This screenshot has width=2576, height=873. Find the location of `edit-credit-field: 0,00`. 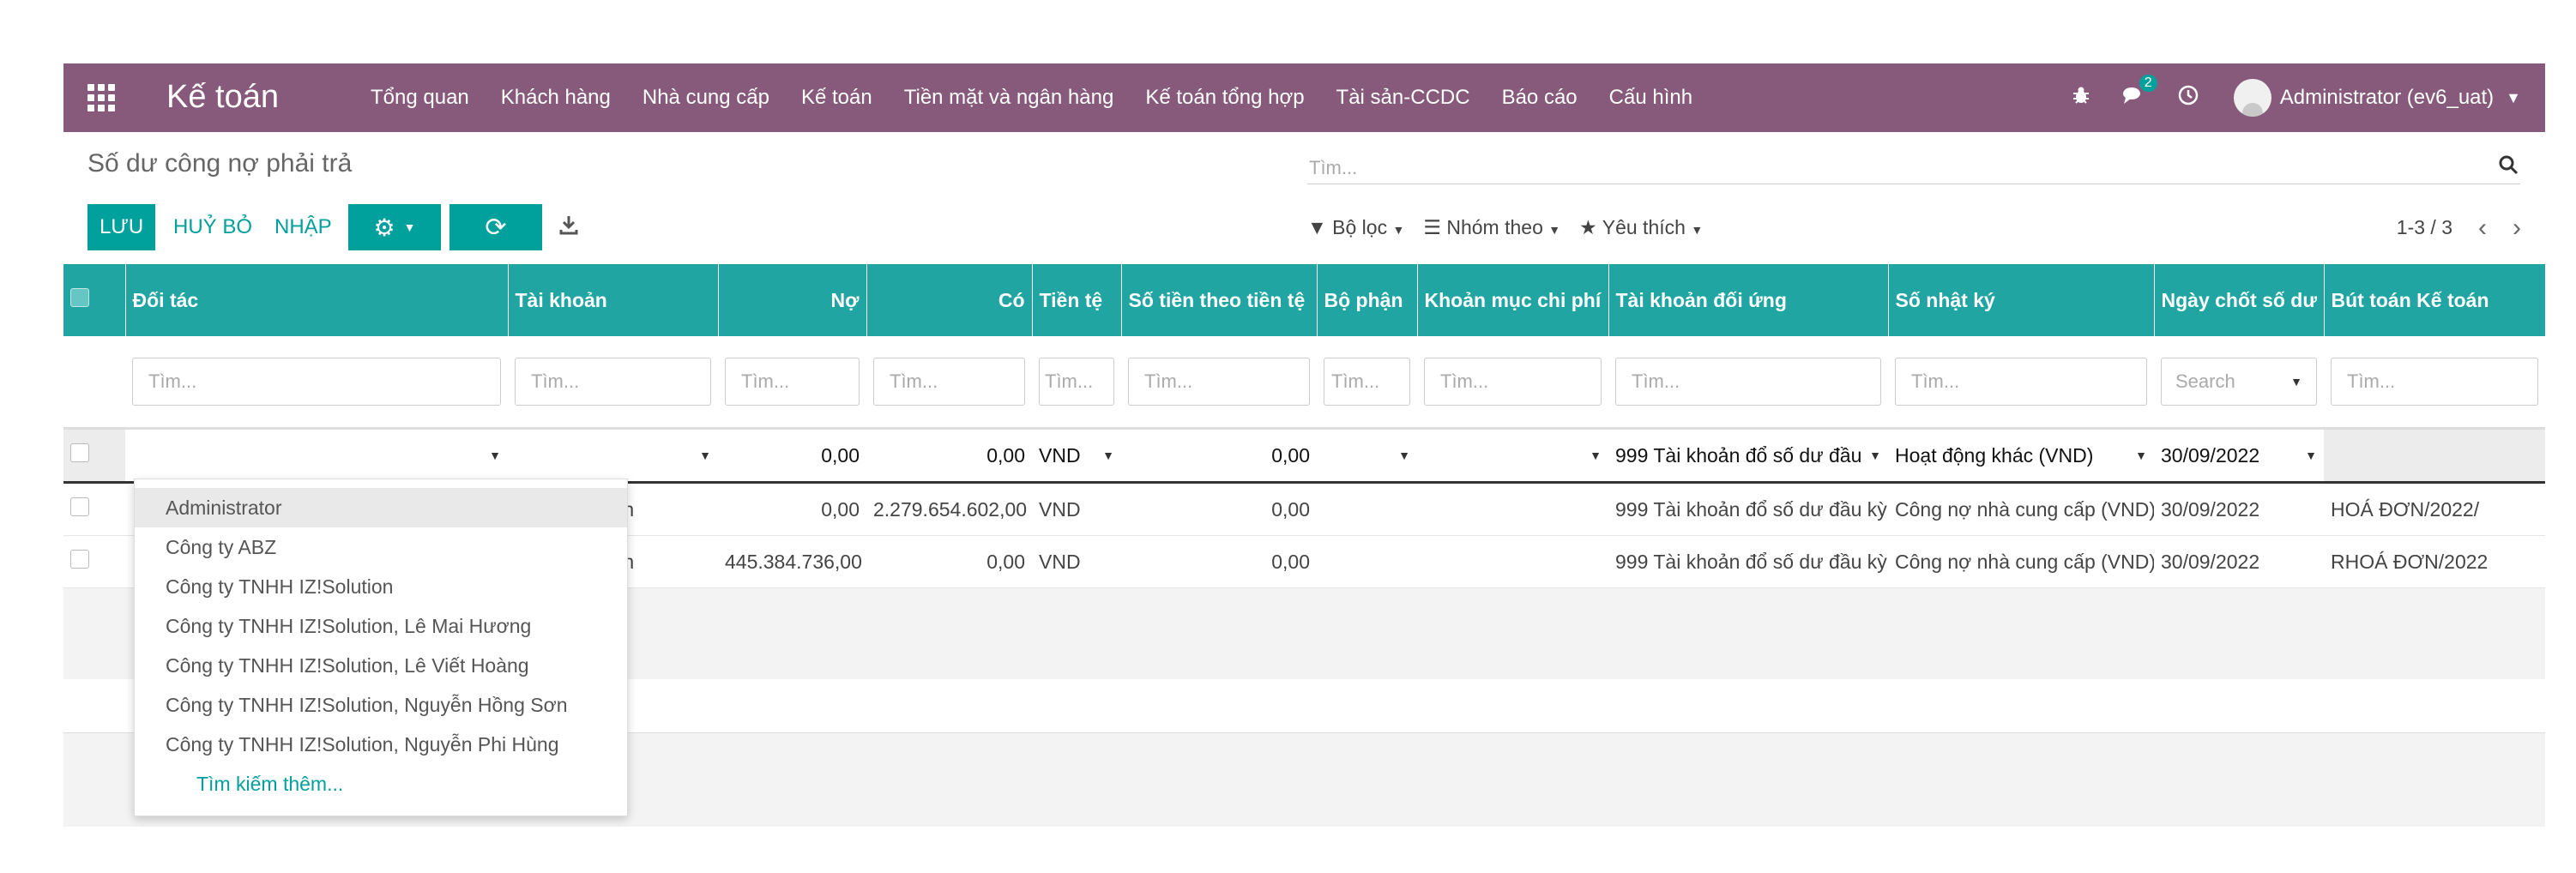

edit-credit-field: 0,00 is located at coordinates (949, 456).